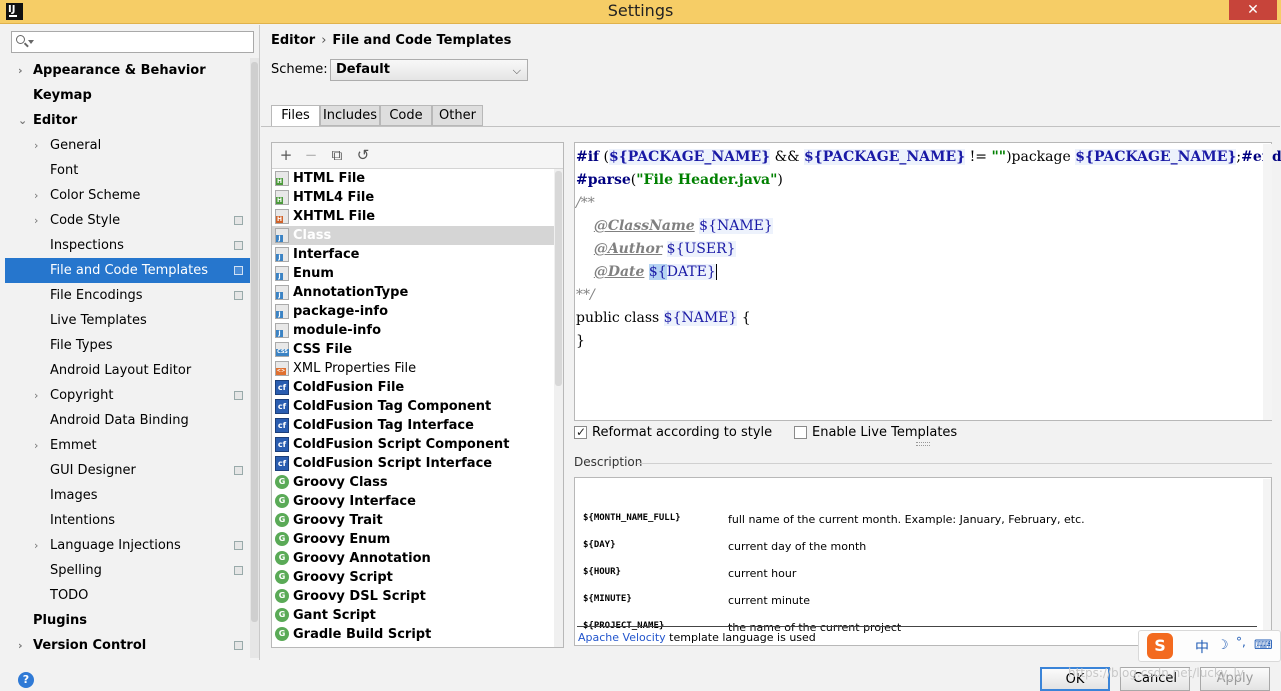  I want to click on moon-icon: ☽, so click(1223, 645).